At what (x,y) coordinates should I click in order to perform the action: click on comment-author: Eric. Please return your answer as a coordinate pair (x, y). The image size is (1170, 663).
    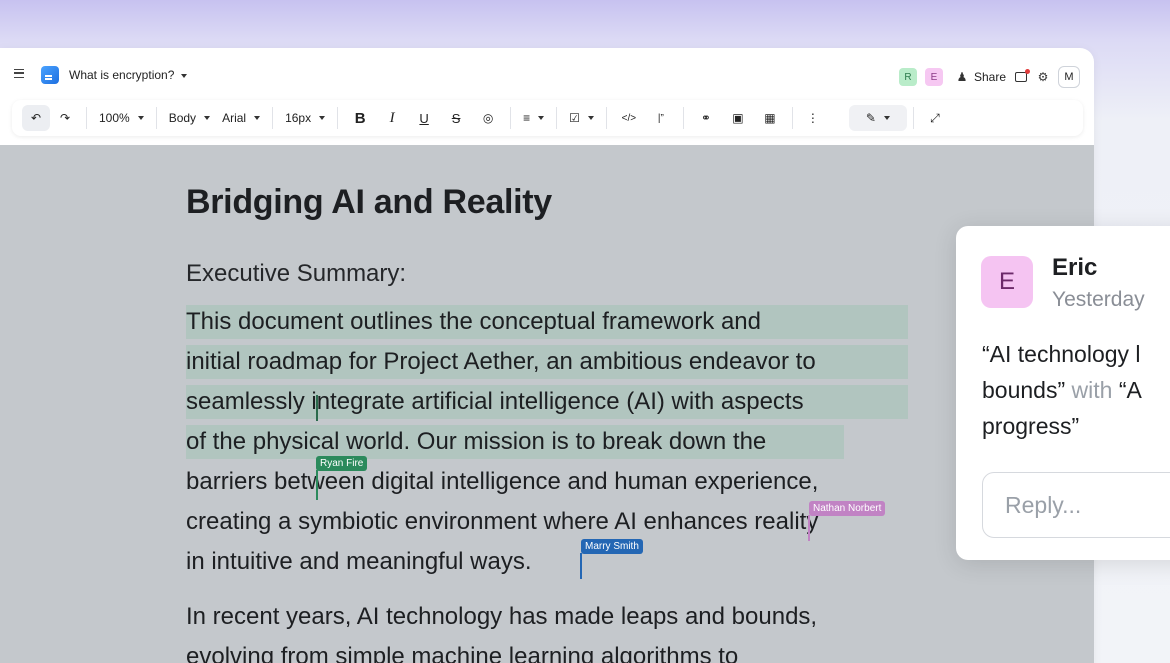
    Looking at the image, I should click on (1075, 267).